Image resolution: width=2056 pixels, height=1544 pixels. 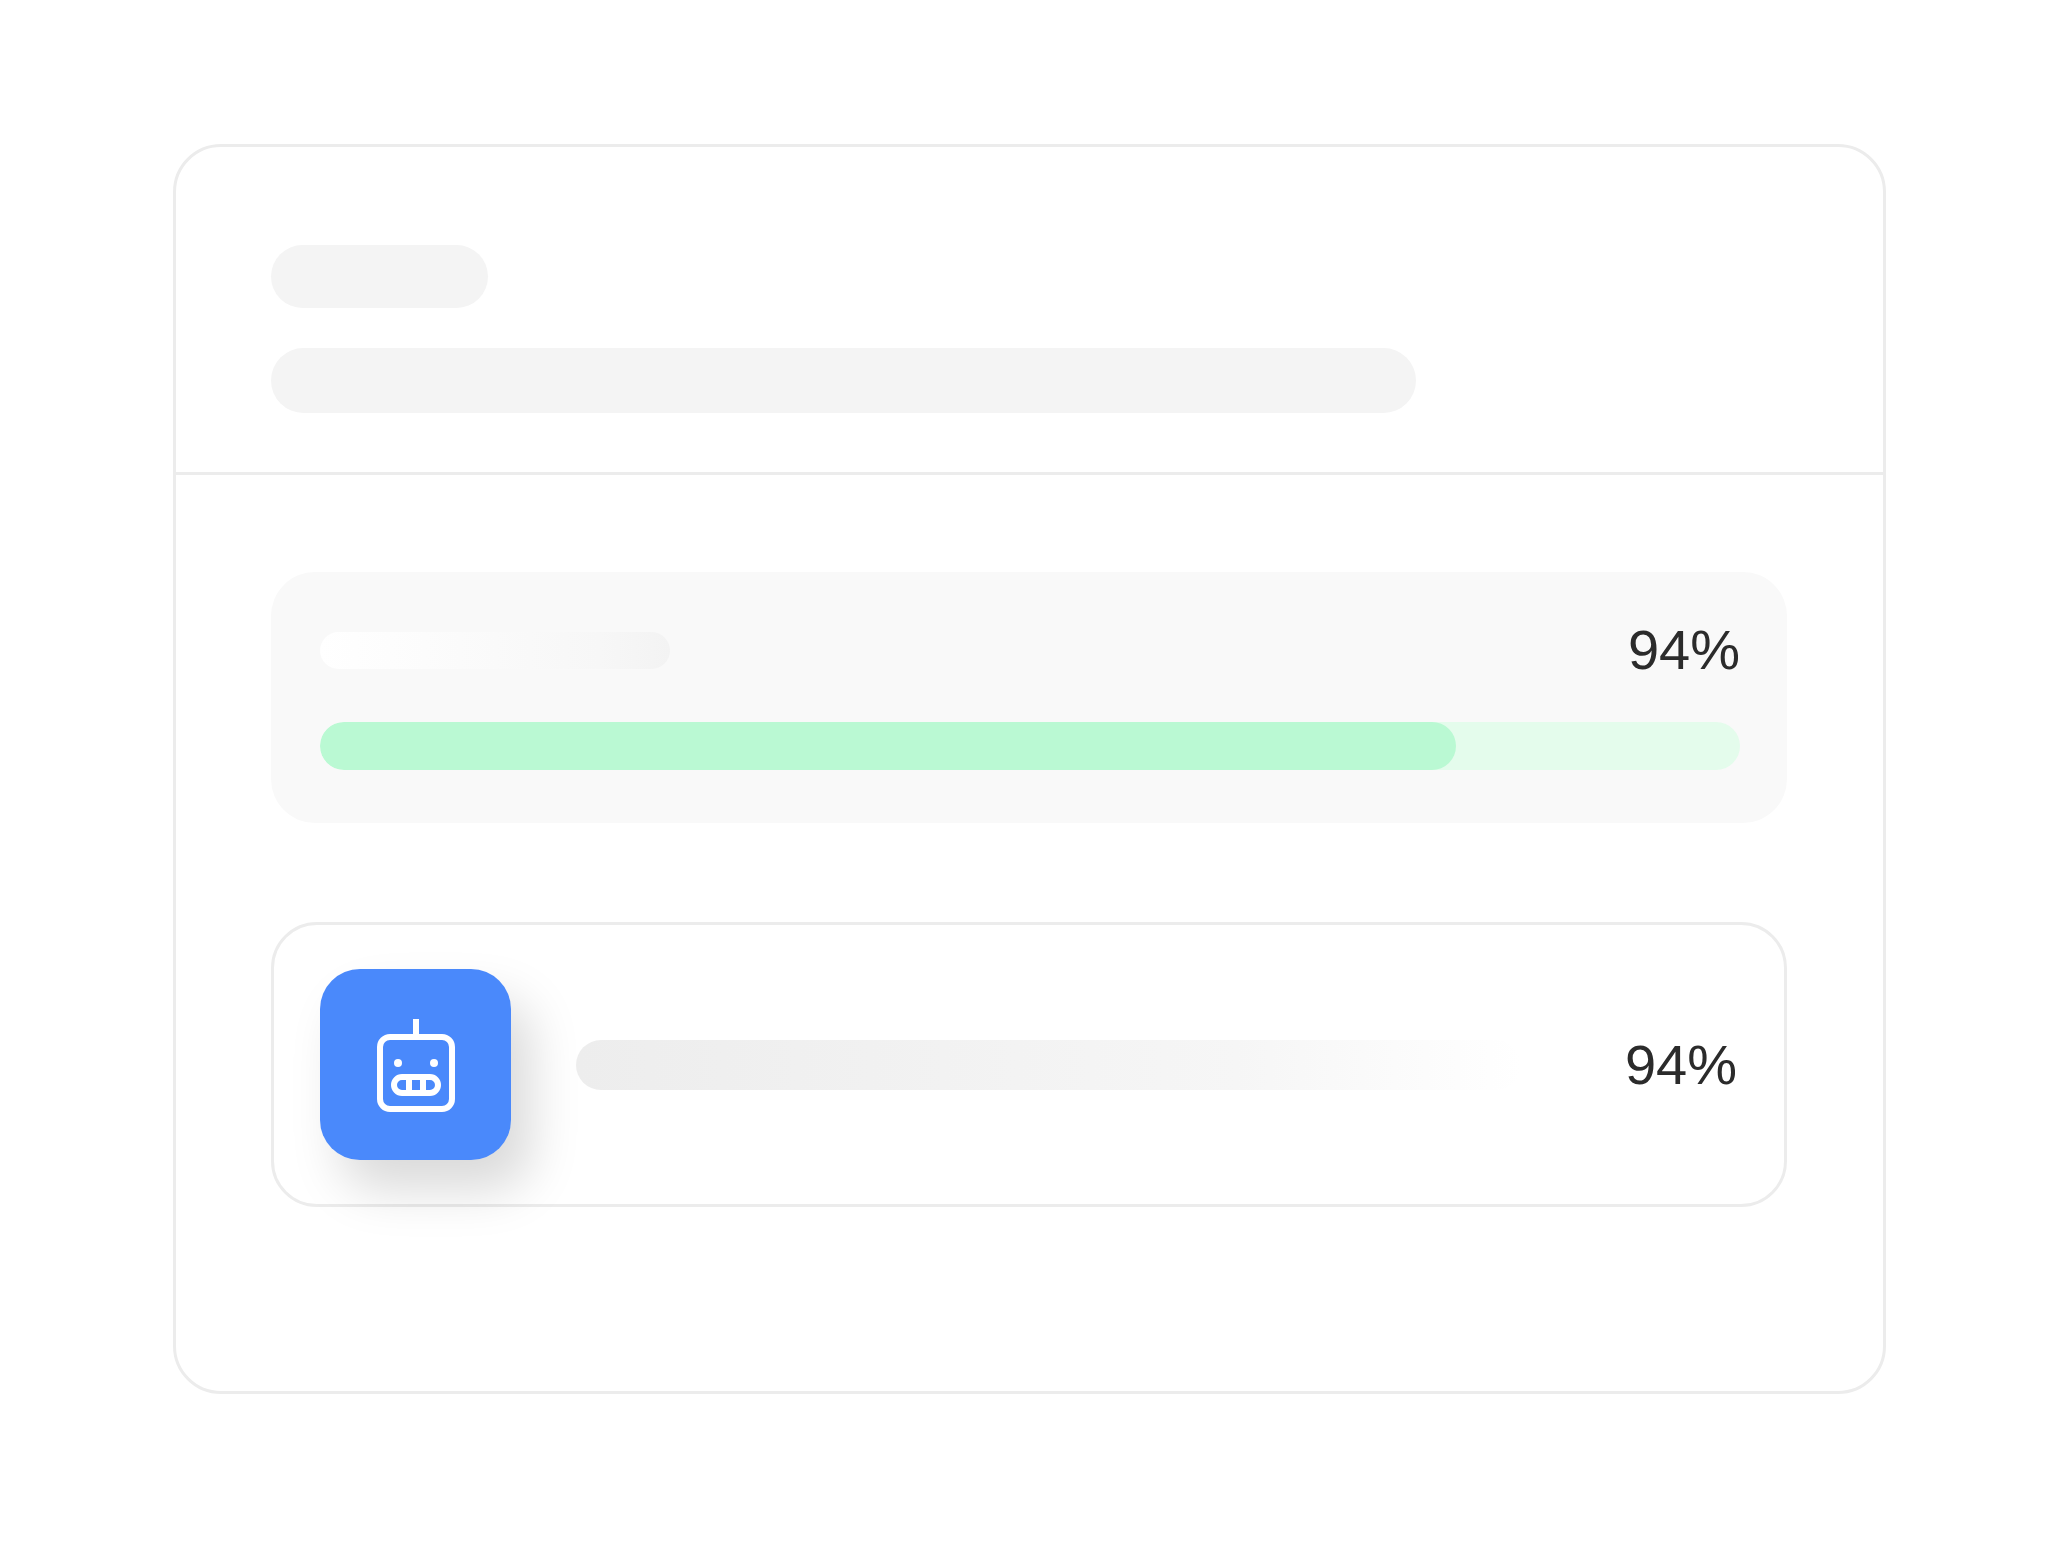 I want to click on robot-icon, so click(x=415, y=1064).